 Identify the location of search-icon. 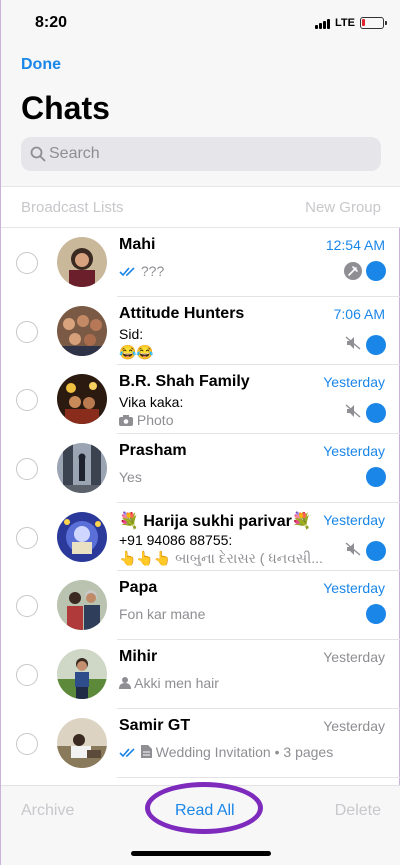
(38, 154).